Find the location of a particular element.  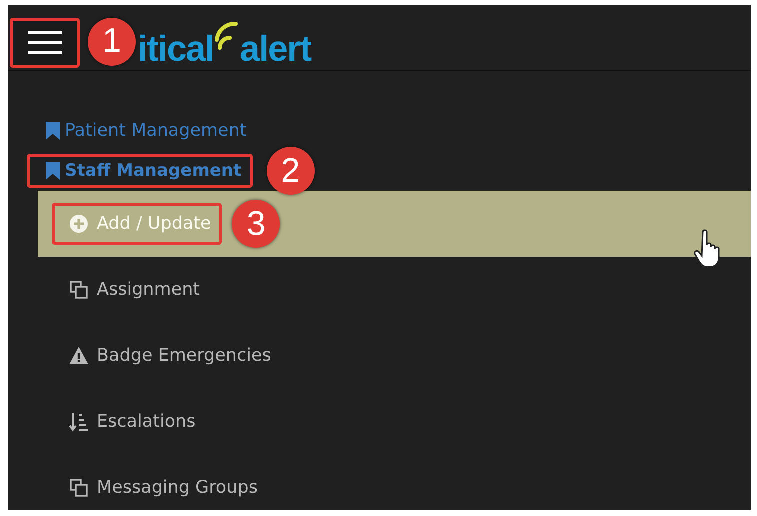

nav-group: Staff Management is located at coordinates (140, 171).